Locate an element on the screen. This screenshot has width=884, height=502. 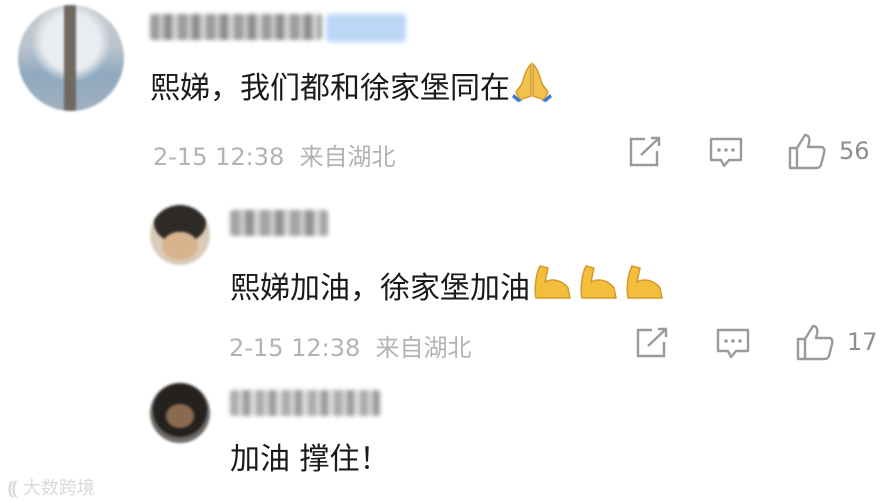
comment-text: 熙娣，我们都和徐家堡同在 is located at coordinates (352, 87).